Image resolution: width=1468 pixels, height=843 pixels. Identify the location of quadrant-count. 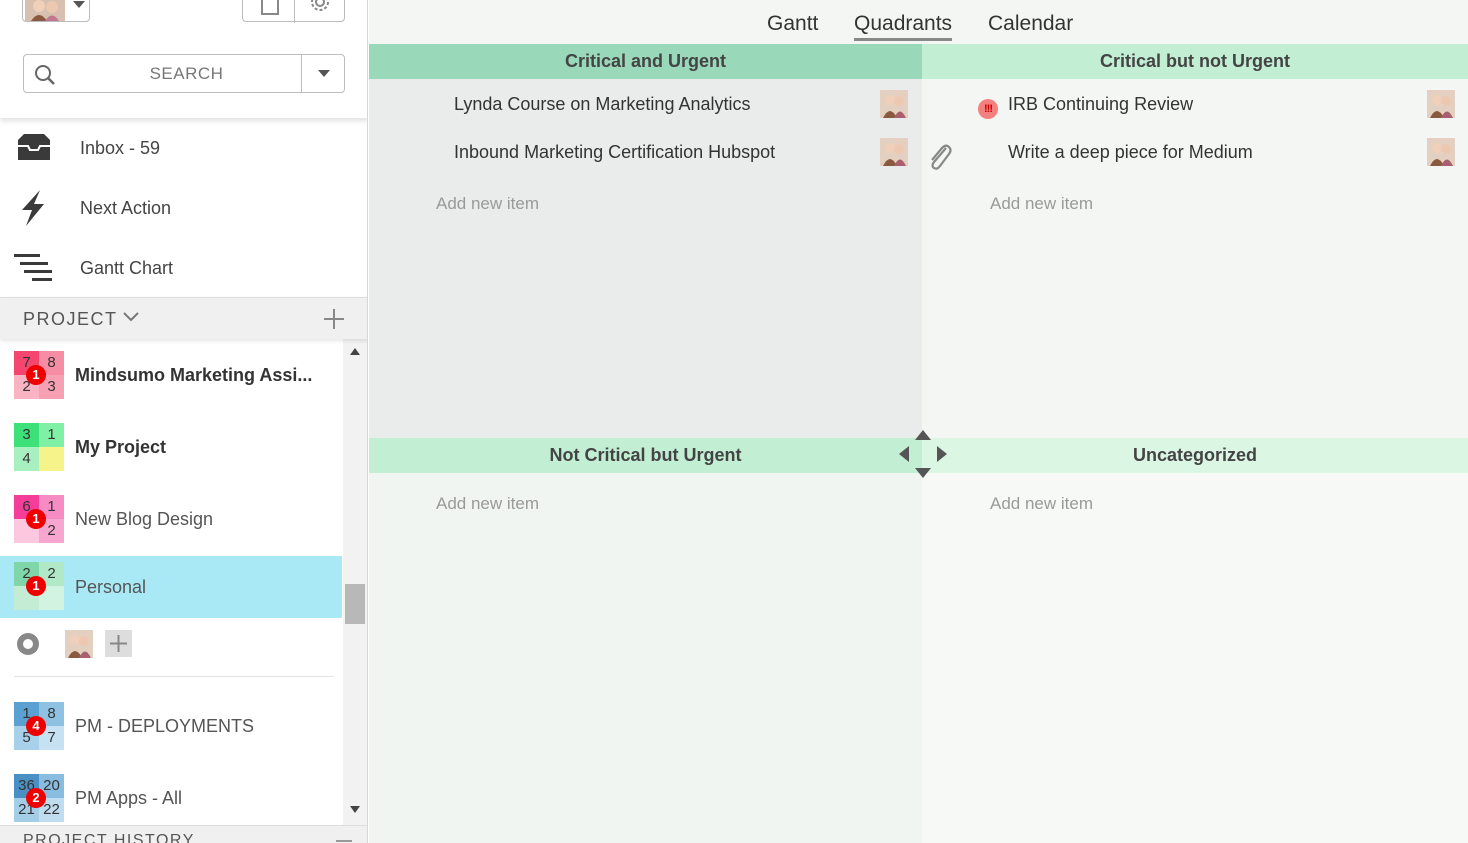
(51, 459).